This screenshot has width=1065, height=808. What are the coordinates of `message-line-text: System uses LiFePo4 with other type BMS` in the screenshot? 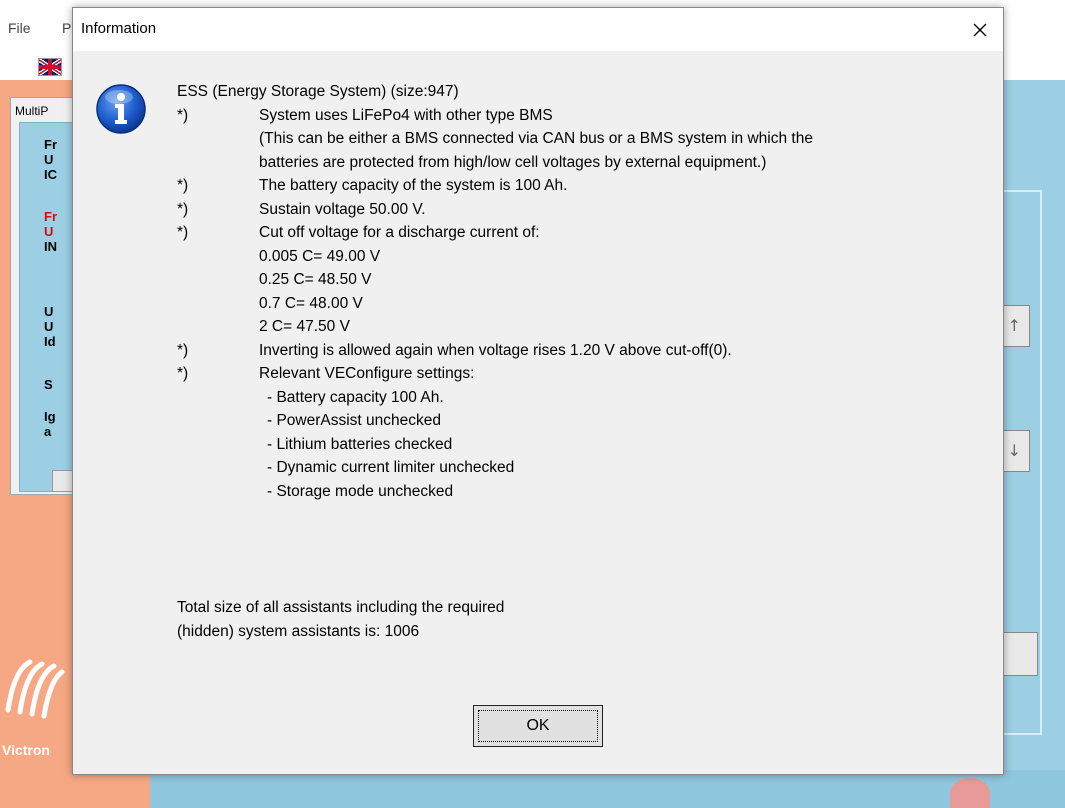 It's located at (406, 115).